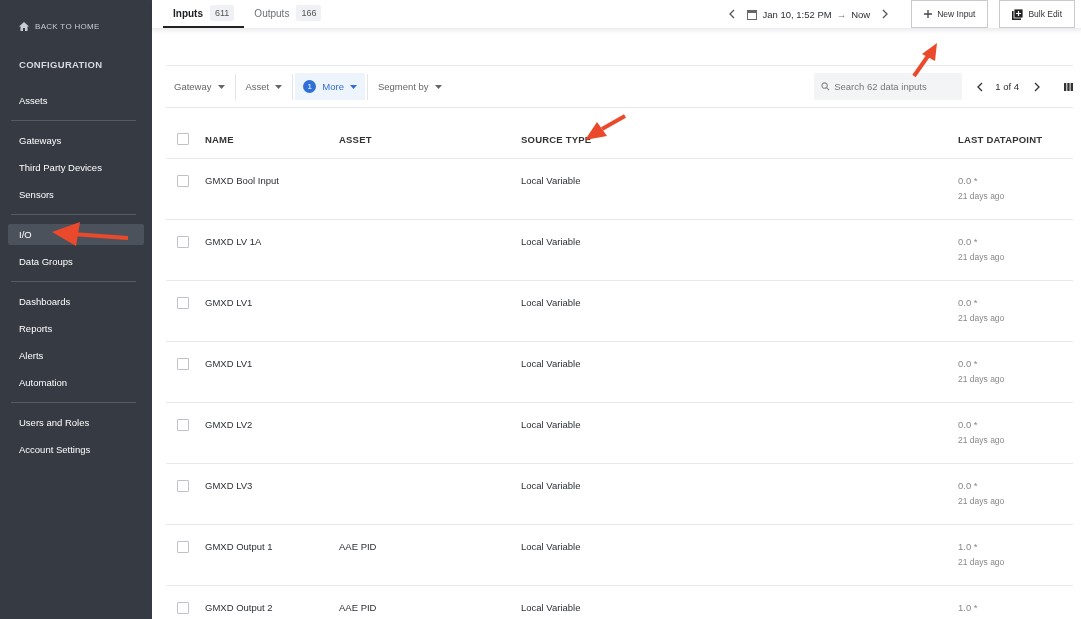 This screenshot has height=619, width=1081. I want to click on page-indicator: 1 of 4, so click(1007, 86).